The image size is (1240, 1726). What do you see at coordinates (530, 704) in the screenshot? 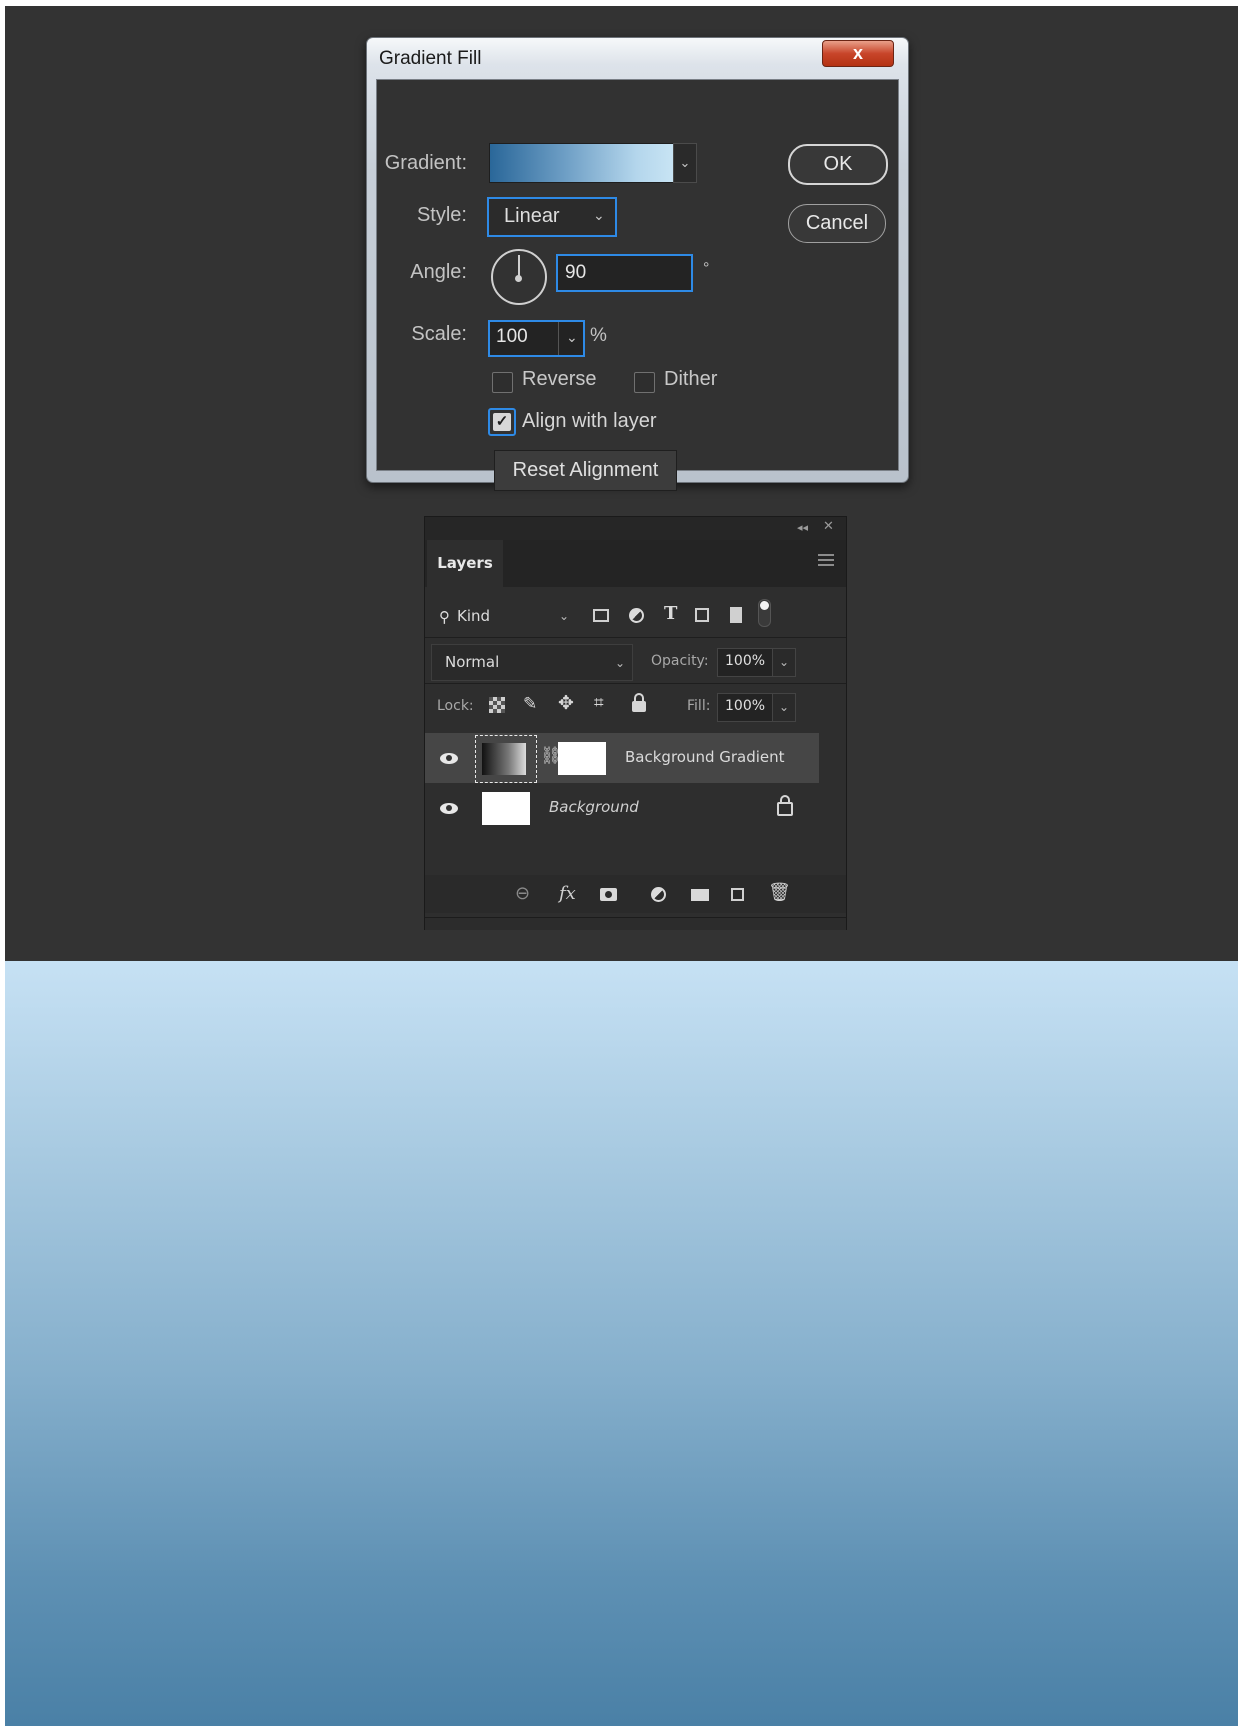
I see `lock-image-pixels-icon: ✎` at bounding box center [530, 704].